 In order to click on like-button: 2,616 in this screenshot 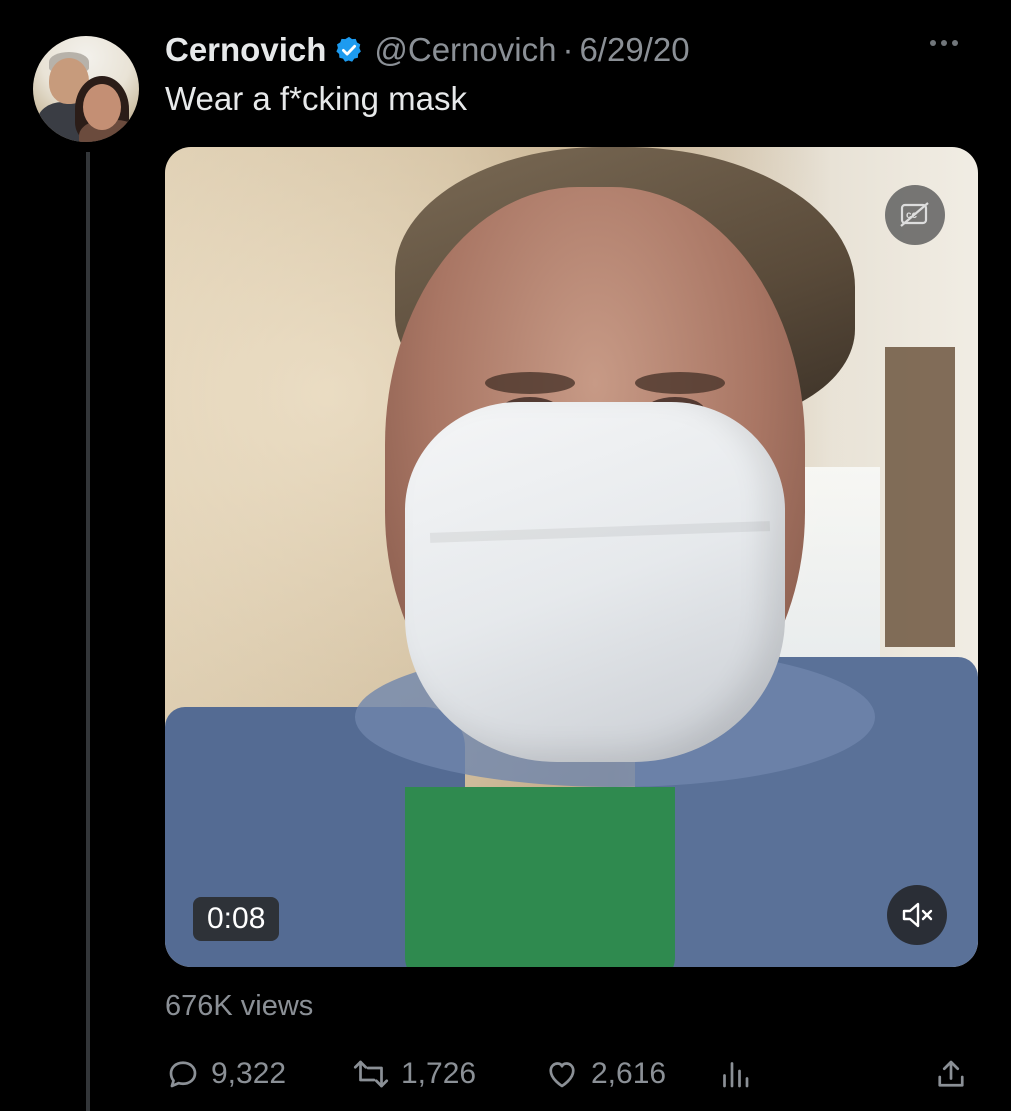, I will do `click(604, 1074)`.